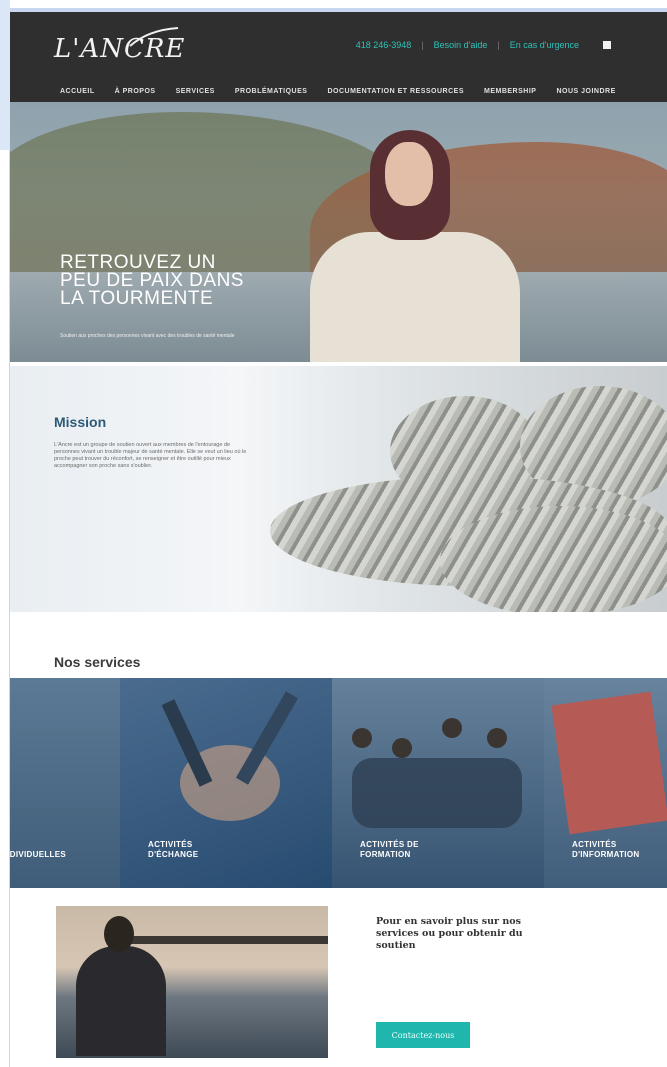 The image size is (667, 1067). I want to click on mission-title: Mission, so click(80, 422).